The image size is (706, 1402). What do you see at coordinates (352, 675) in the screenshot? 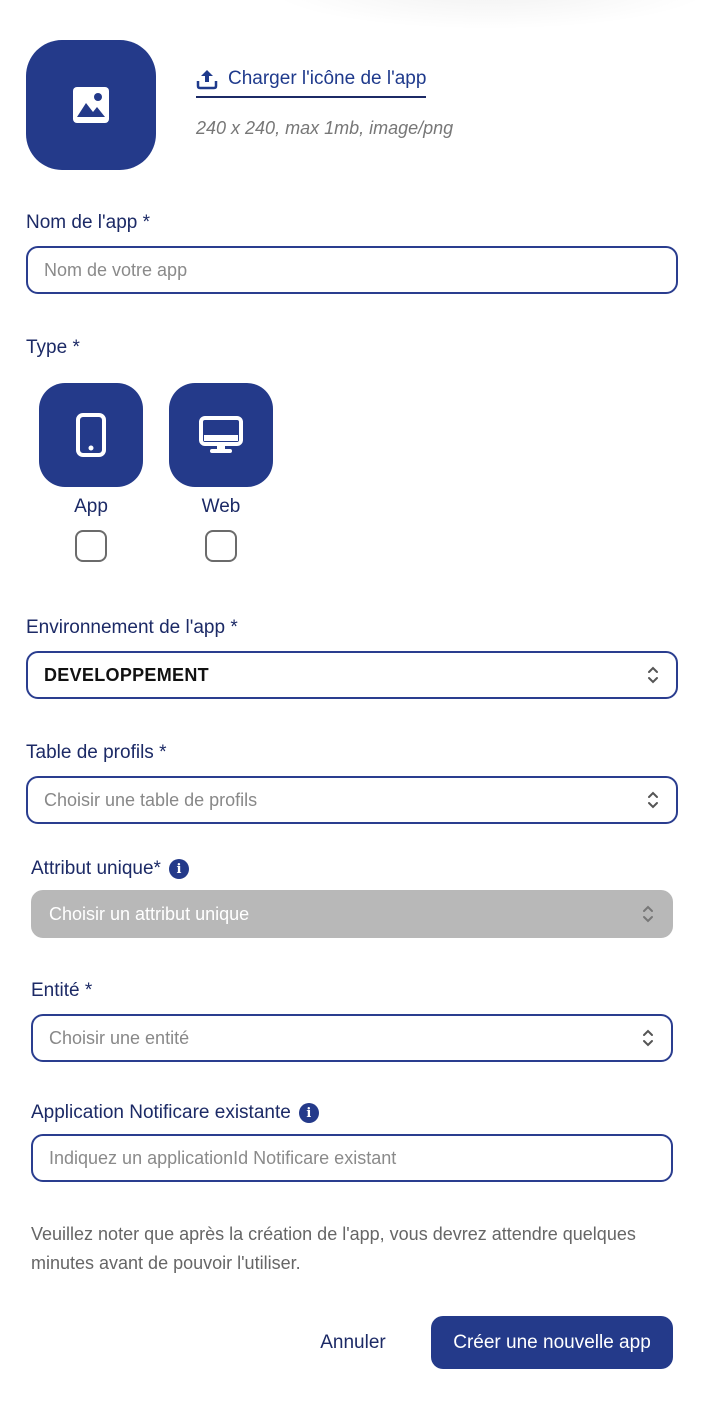
I see `environment-select: DEVELOPPEMENT` at bounding box center [352, 675].